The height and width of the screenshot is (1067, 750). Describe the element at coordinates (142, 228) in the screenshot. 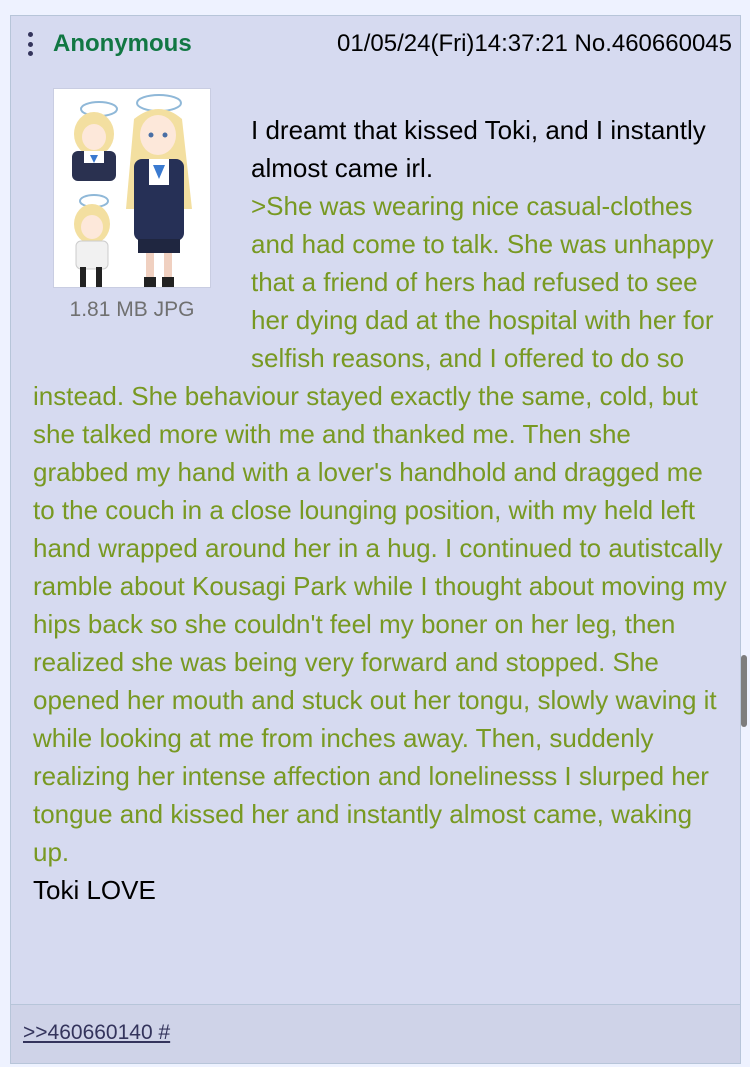

I see `thumbnail-spacer` at that location.